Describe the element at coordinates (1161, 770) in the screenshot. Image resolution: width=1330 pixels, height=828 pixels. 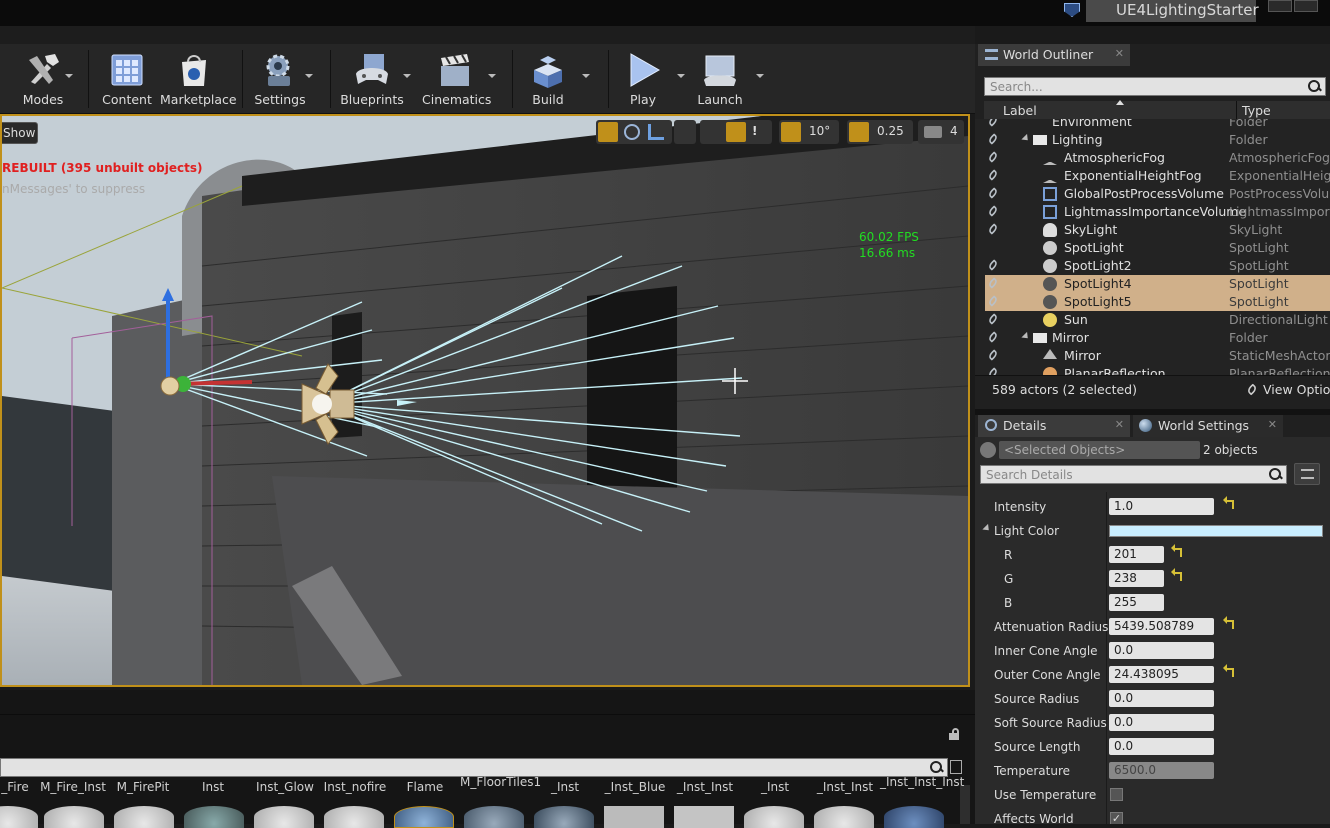
I see `temperature-input: 6500.0` at that location.